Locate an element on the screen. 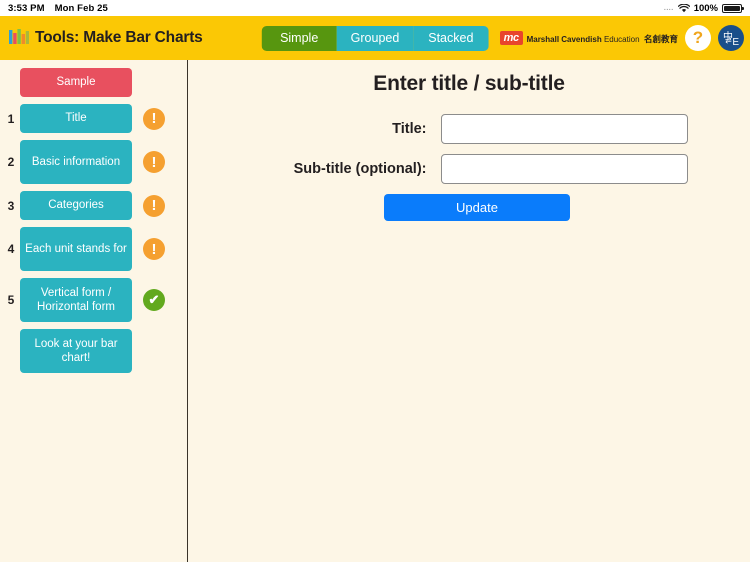 The width and height of the screenshot is (750, 562). status-bar-date: Mon Feb 25 is located at coordinates (81, 8).